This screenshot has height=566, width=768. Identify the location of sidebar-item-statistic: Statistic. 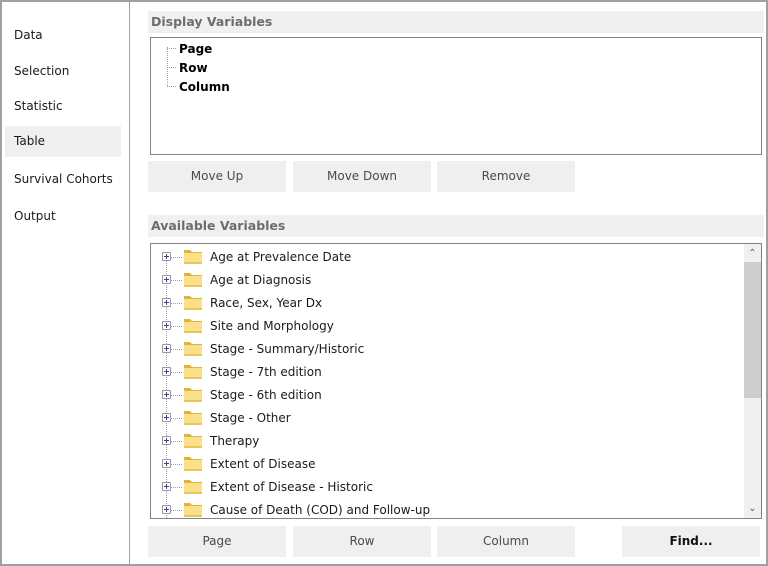
(63, 106).